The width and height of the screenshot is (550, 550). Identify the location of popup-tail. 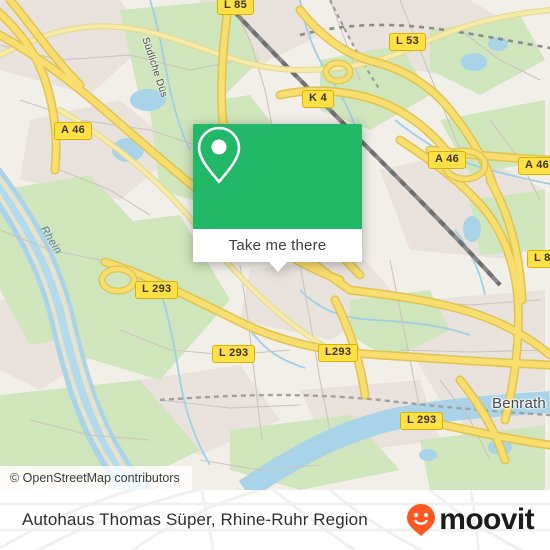
(277, 266).